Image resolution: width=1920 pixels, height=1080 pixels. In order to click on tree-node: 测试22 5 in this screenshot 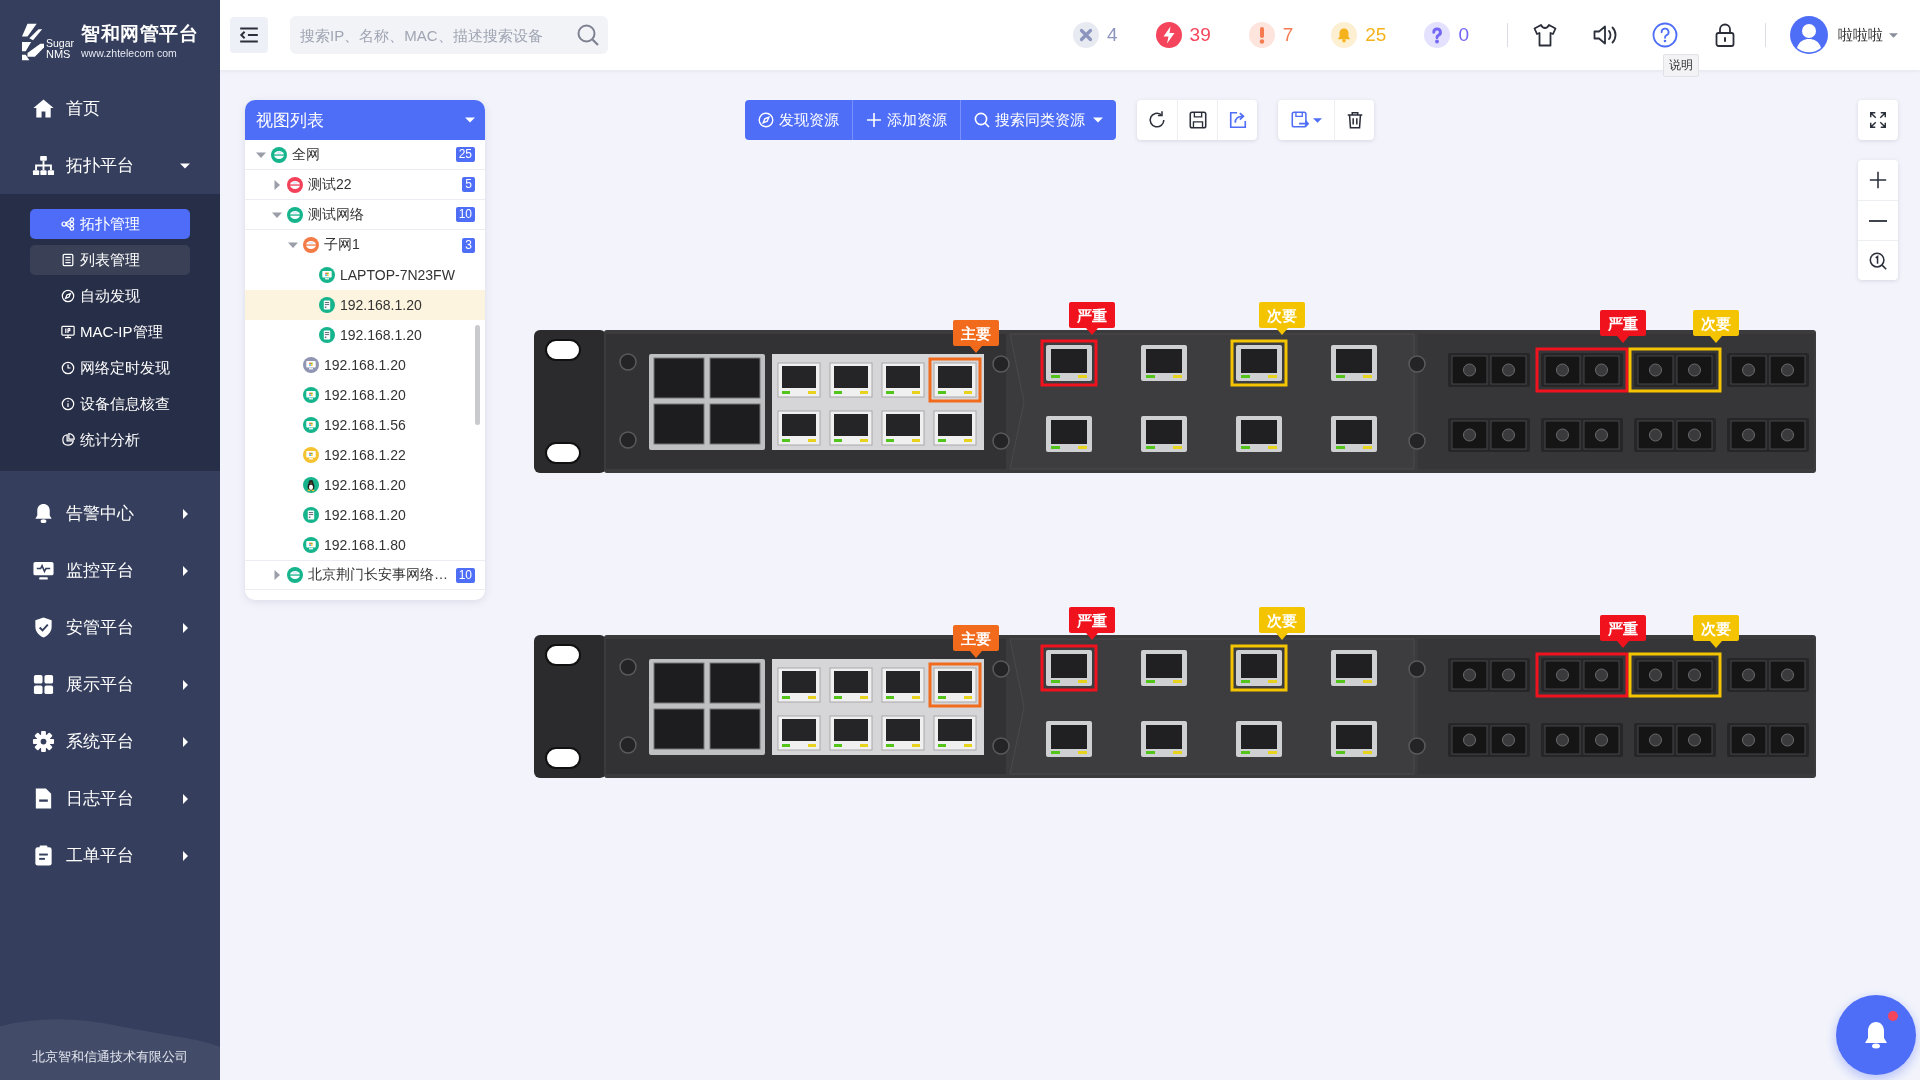, I will do `click(365, 185)`.